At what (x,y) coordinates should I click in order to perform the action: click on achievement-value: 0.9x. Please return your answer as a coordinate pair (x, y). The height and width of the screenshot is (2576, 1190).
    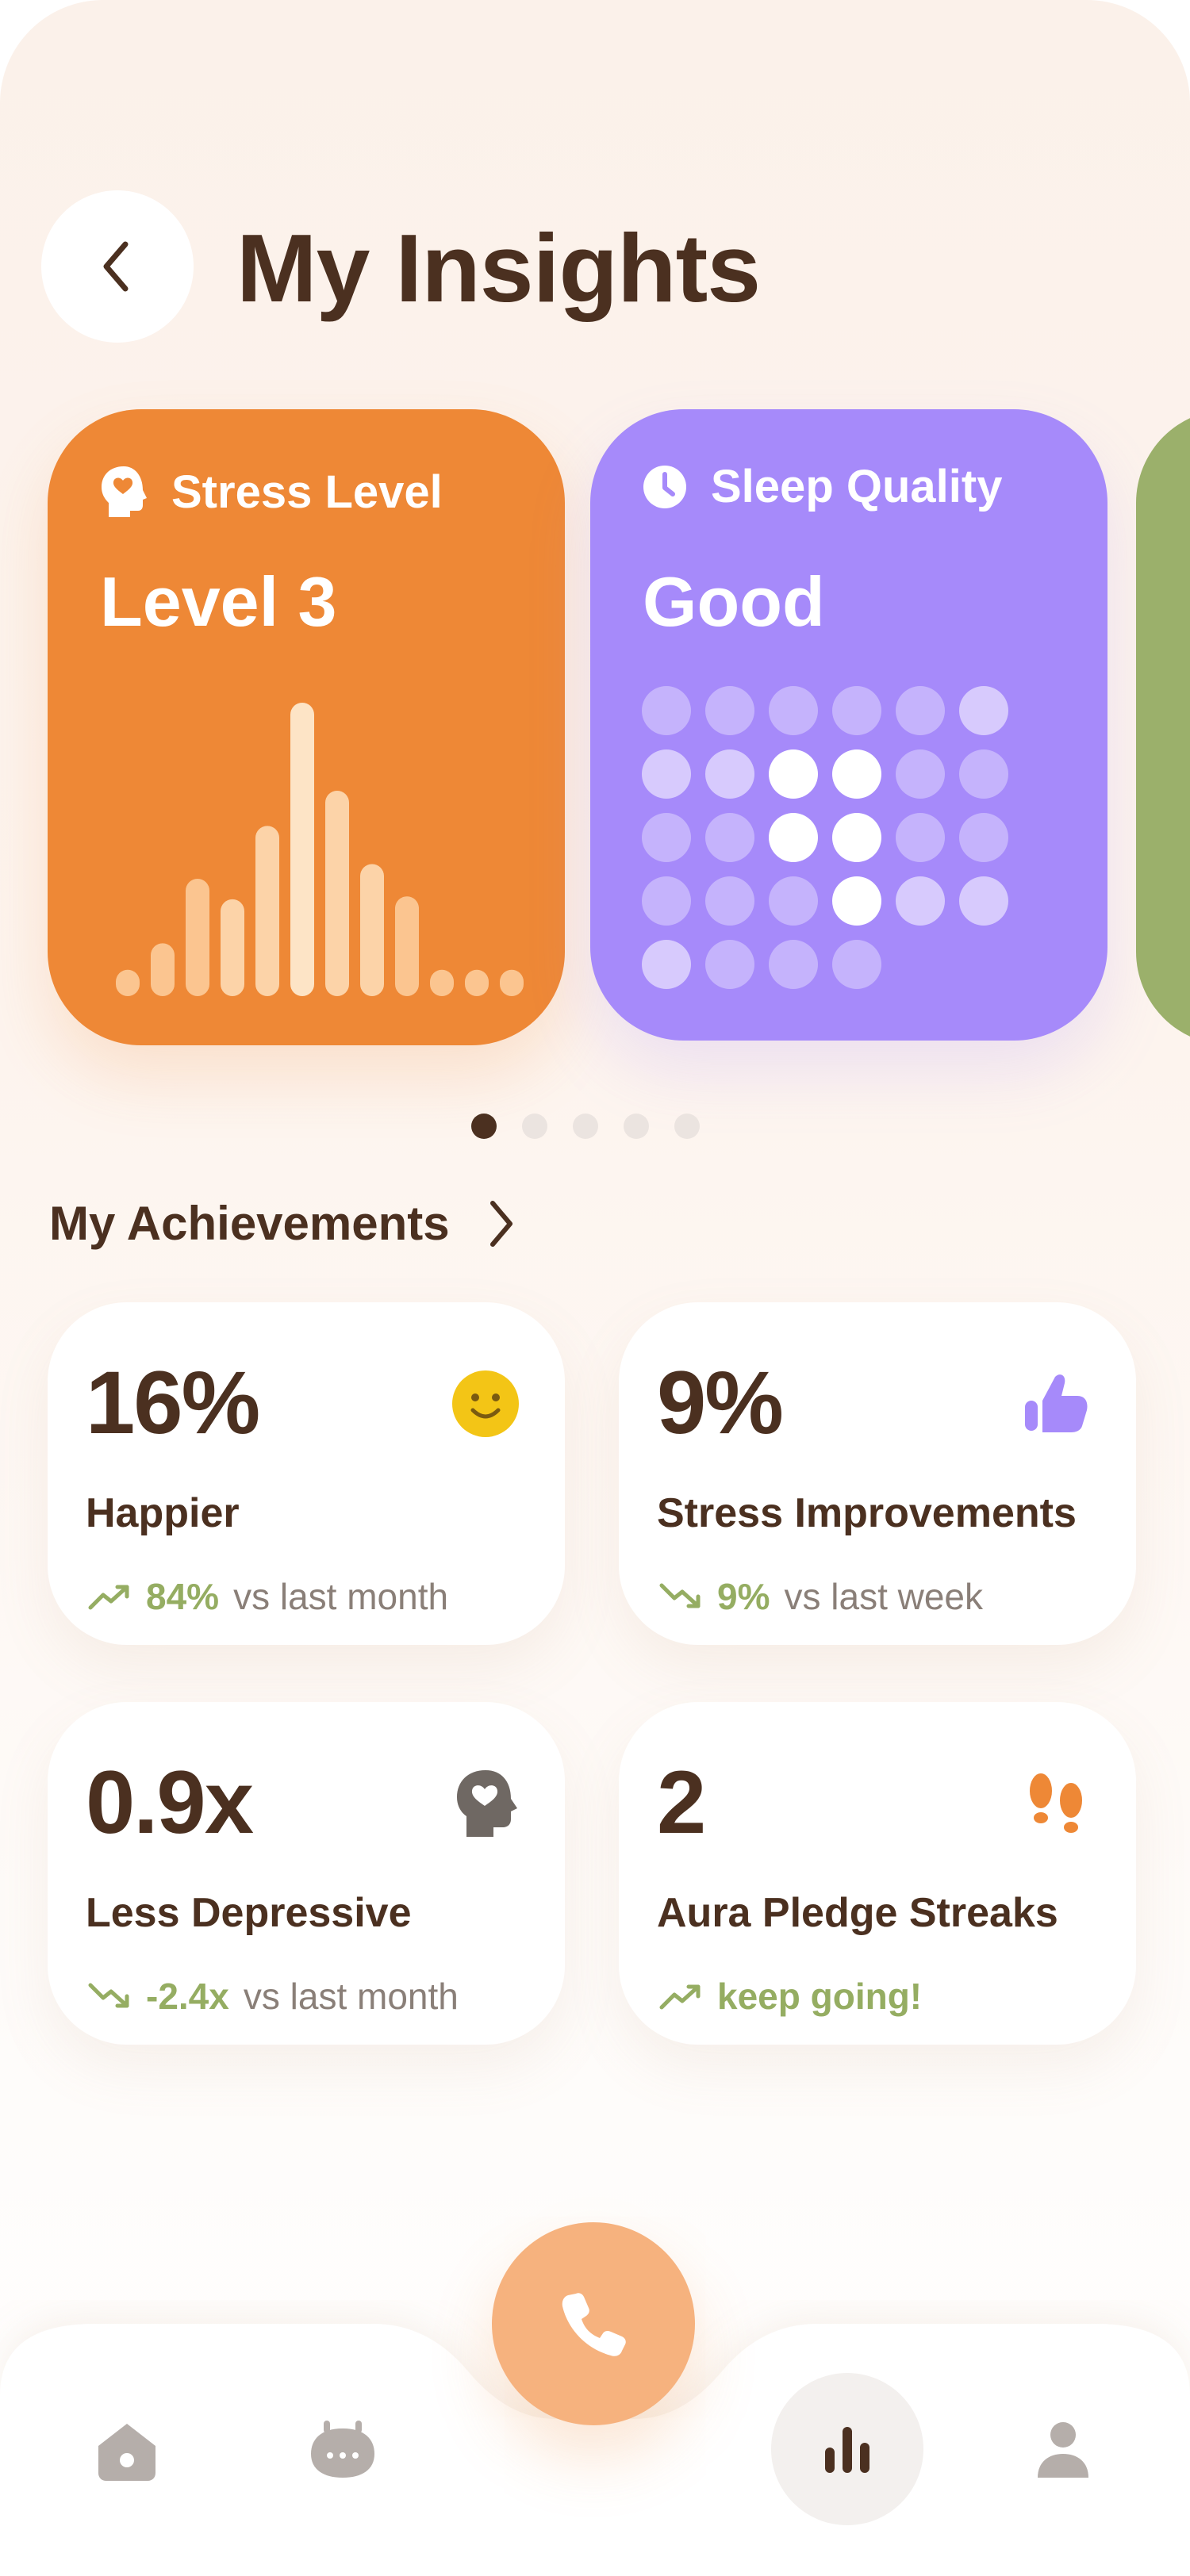
    Looking at the image, I should click on (170, 1803).